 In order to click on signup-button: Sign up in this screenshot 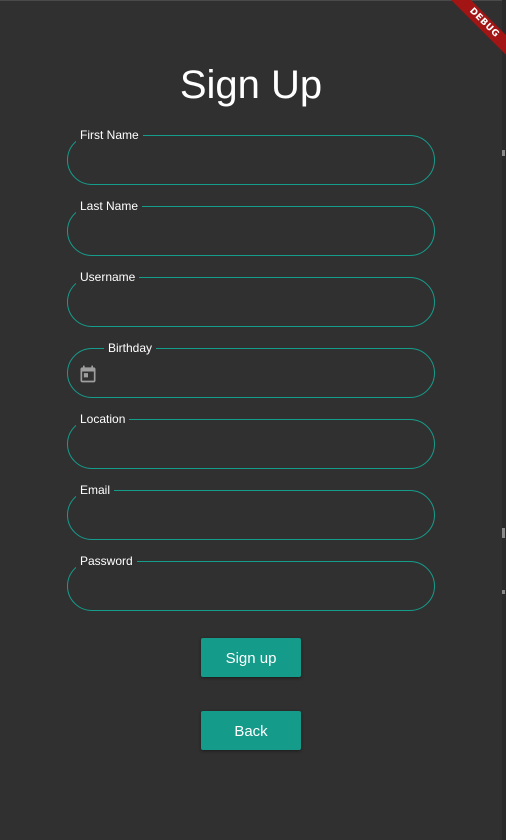, I will do `click(251, 657)`.